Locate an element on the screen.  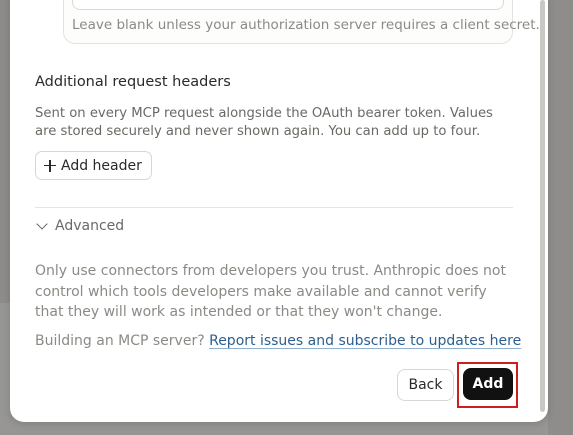
headers-section-title: Additional request headers is located at coordinates (133, 82).